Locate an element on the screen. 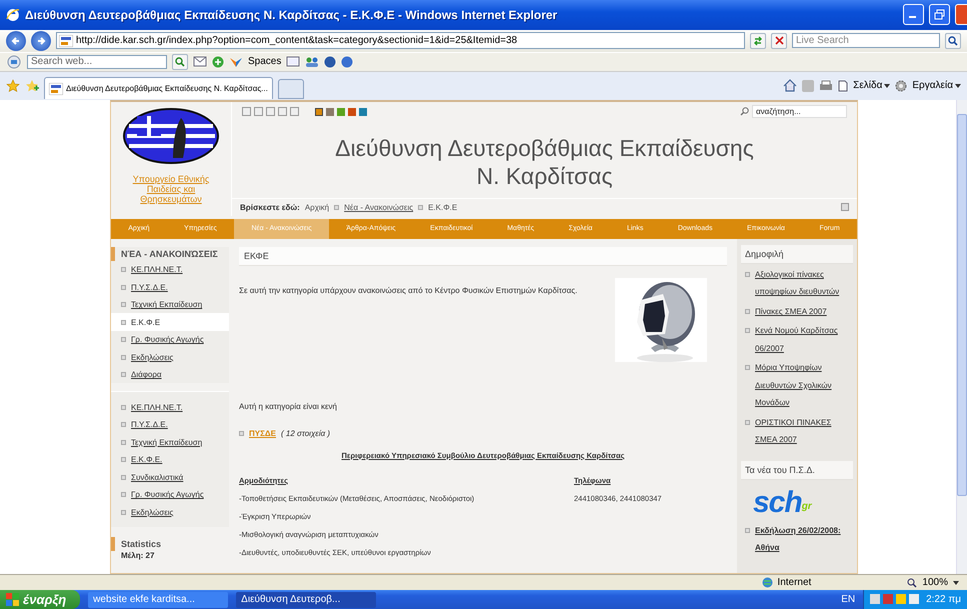 The width and height of the screenshot is (967, 609). font-down-icon is located at coordinates (282, 111).